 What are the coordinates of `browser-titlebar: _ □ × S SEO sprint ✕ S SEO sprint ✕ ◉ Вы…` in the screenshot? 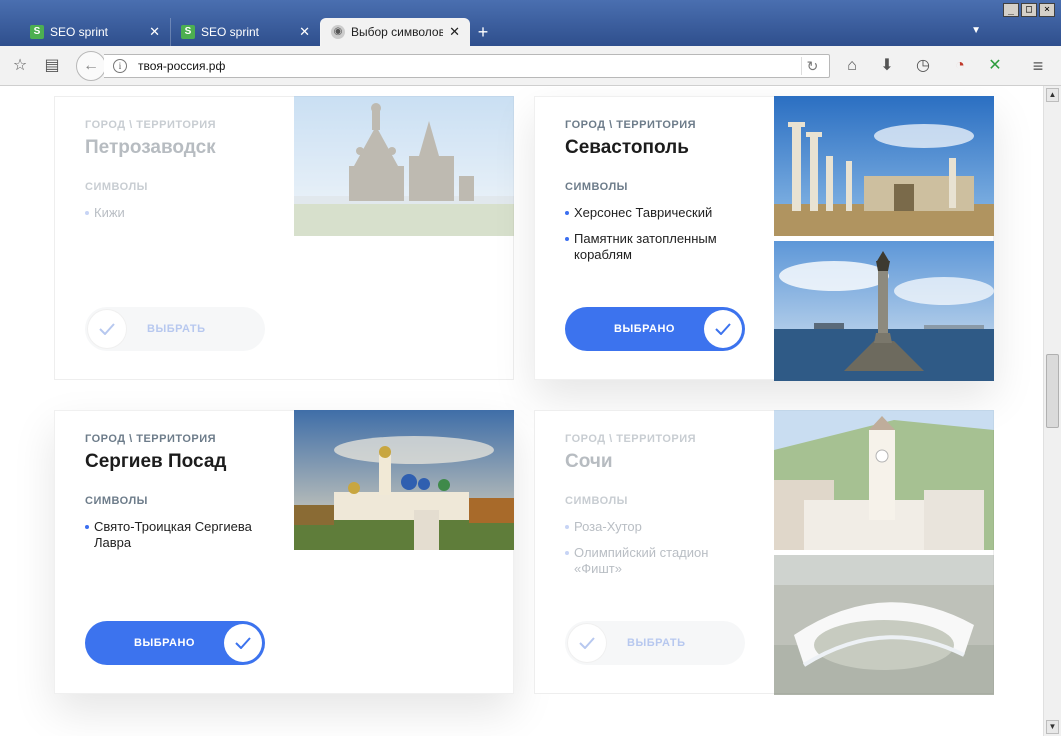 It's located at (530, 23).